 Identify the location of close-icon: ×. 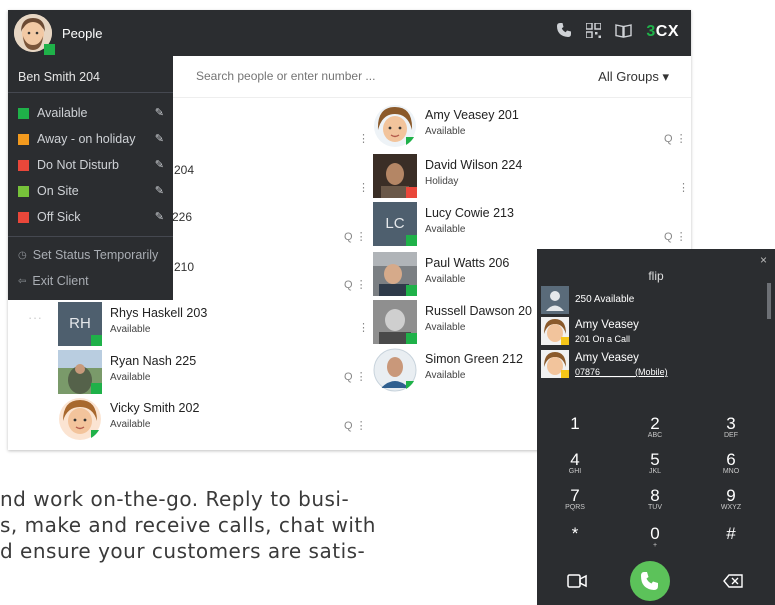
(763, 260).